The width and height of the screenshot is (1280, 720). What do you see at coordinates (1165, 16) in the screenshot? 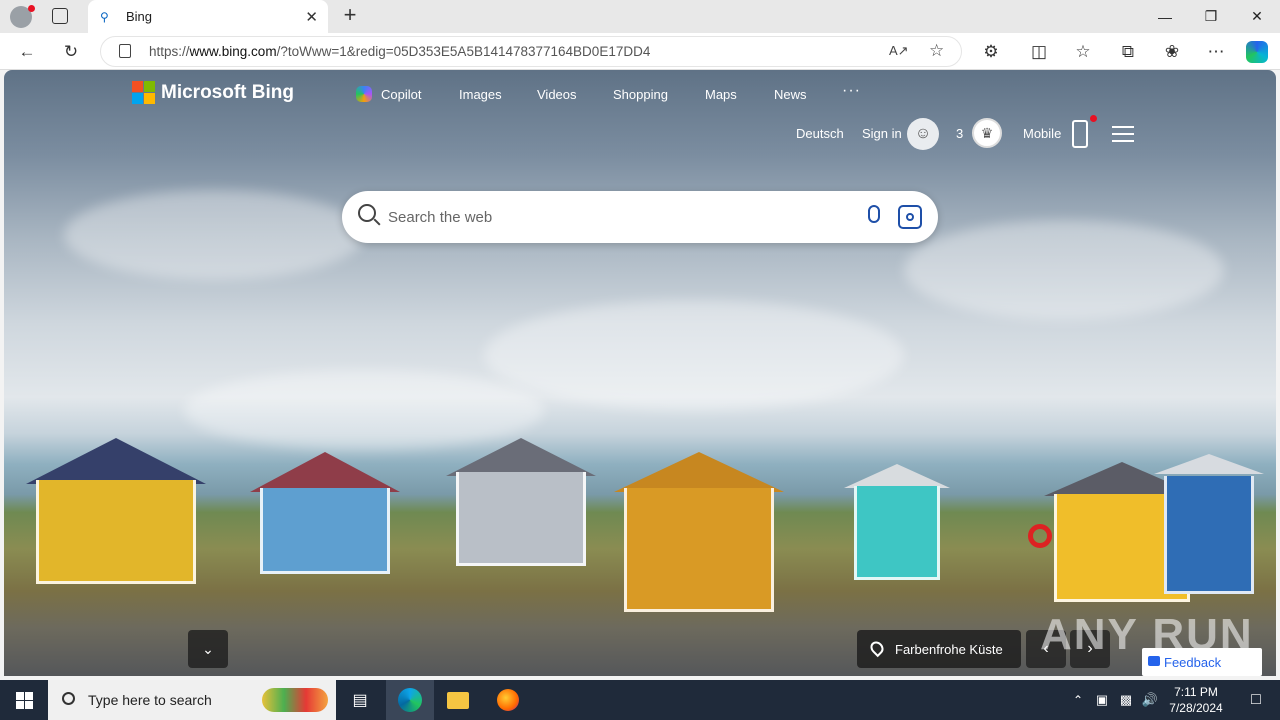
I see `minimize-button: —` at bounding box center [1165, 16].